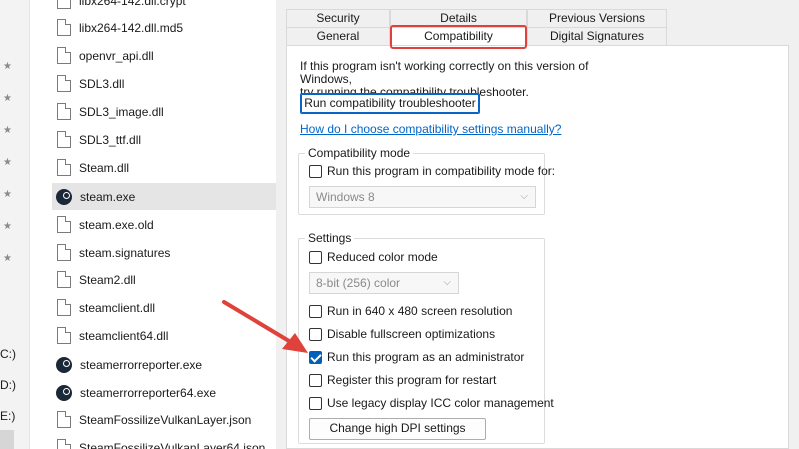 This screenshot has width=799, height=449. I want to click on file-name: Steam.dll, so click(104, 167).